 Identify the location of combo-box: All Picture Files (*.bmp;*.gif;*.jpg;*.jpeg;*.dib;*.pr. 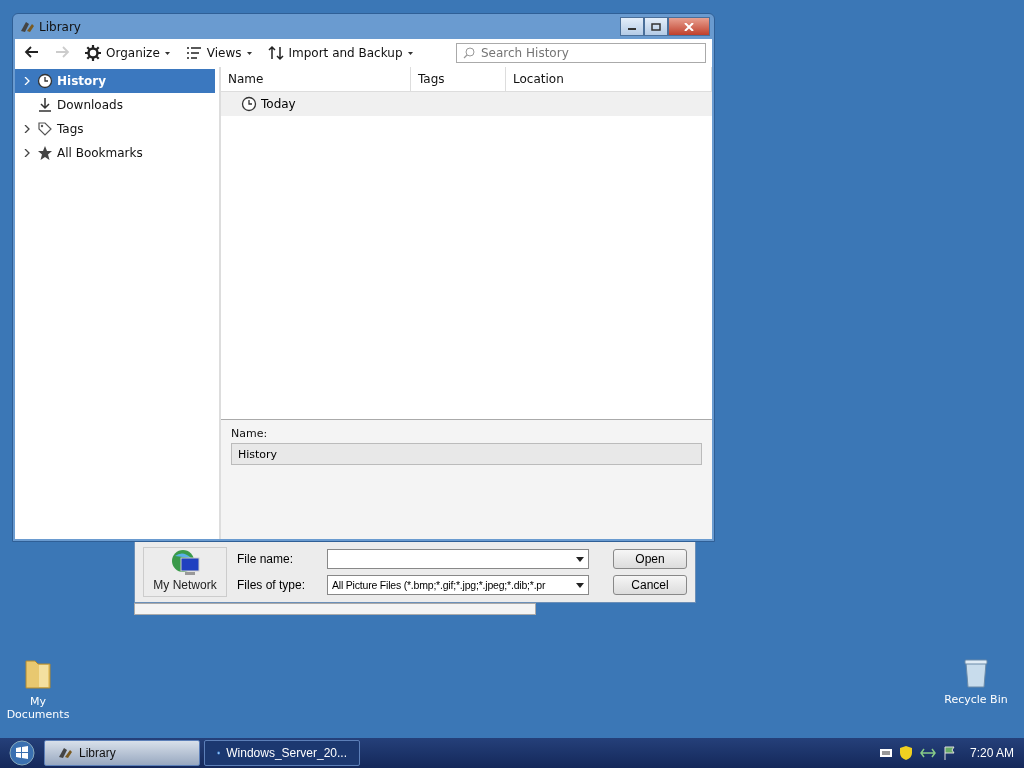
(458, 585).